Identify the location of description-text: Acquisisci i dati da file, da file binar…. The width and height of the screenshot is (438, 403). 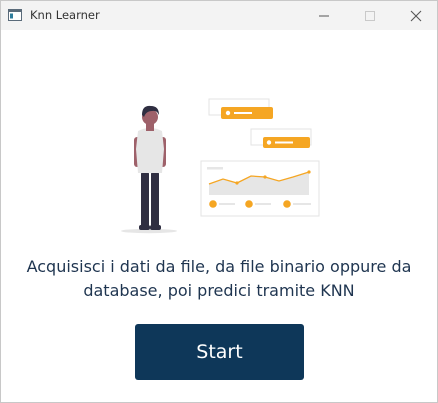
(219, 278).